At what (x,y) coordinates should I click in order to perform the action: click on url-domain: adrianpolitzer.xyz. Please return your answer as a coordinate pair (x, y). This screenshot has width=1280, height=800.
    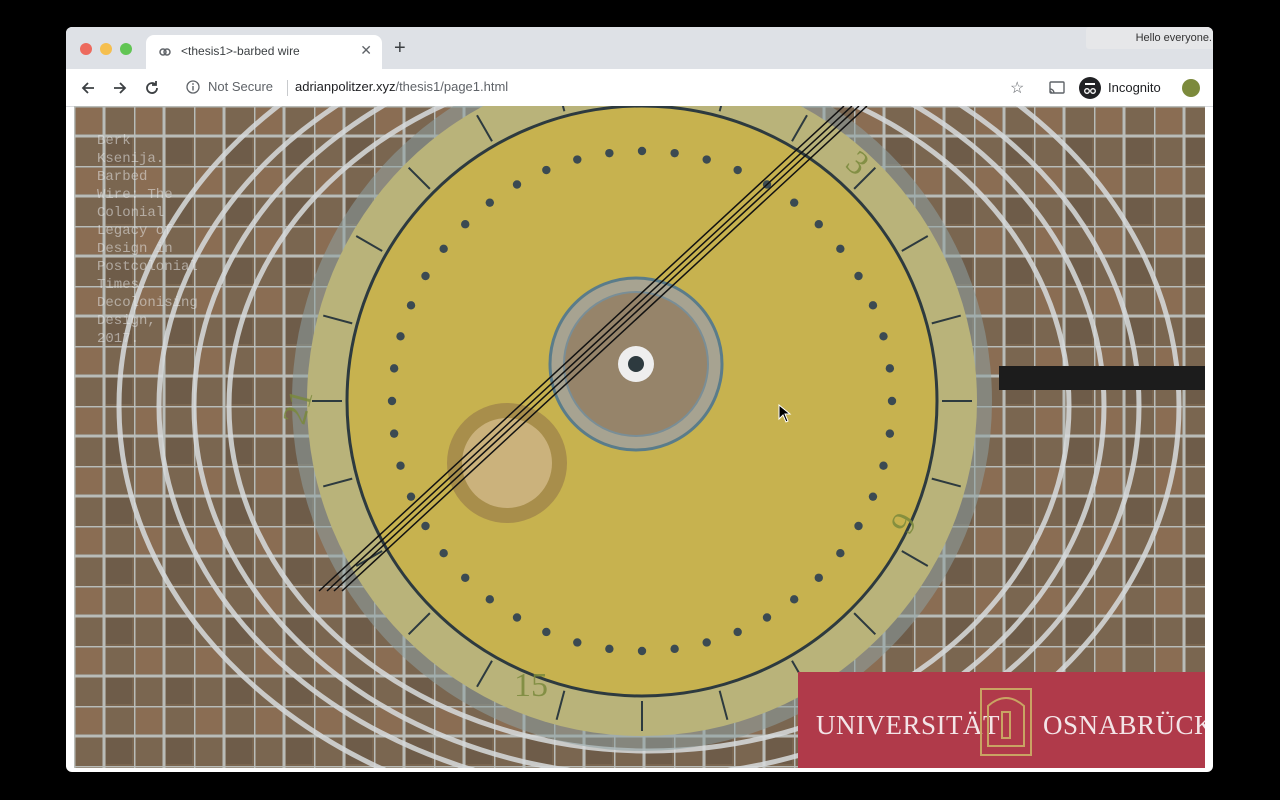
    Looking at the image, I should click on (345, 86).